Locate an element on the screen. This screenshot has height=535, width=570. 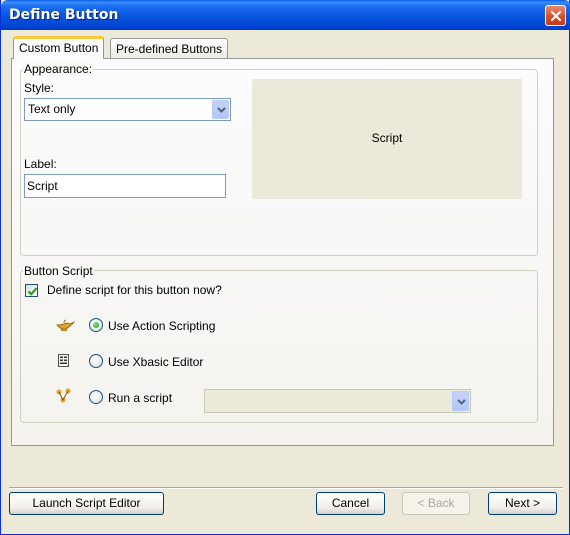
code-editor-icon is located at coordinates (63, 360).